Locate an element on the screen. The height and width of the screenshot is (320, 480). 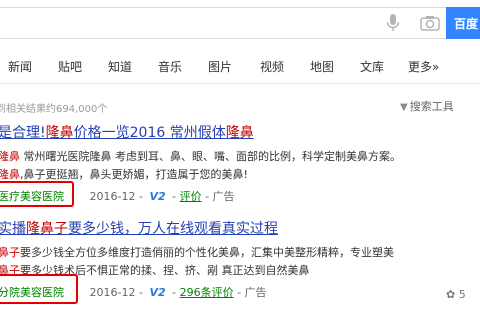
result-title: 实播隆鼻子要多少钱，万人在线观看真实过程 is located at coordinates (139, 228).